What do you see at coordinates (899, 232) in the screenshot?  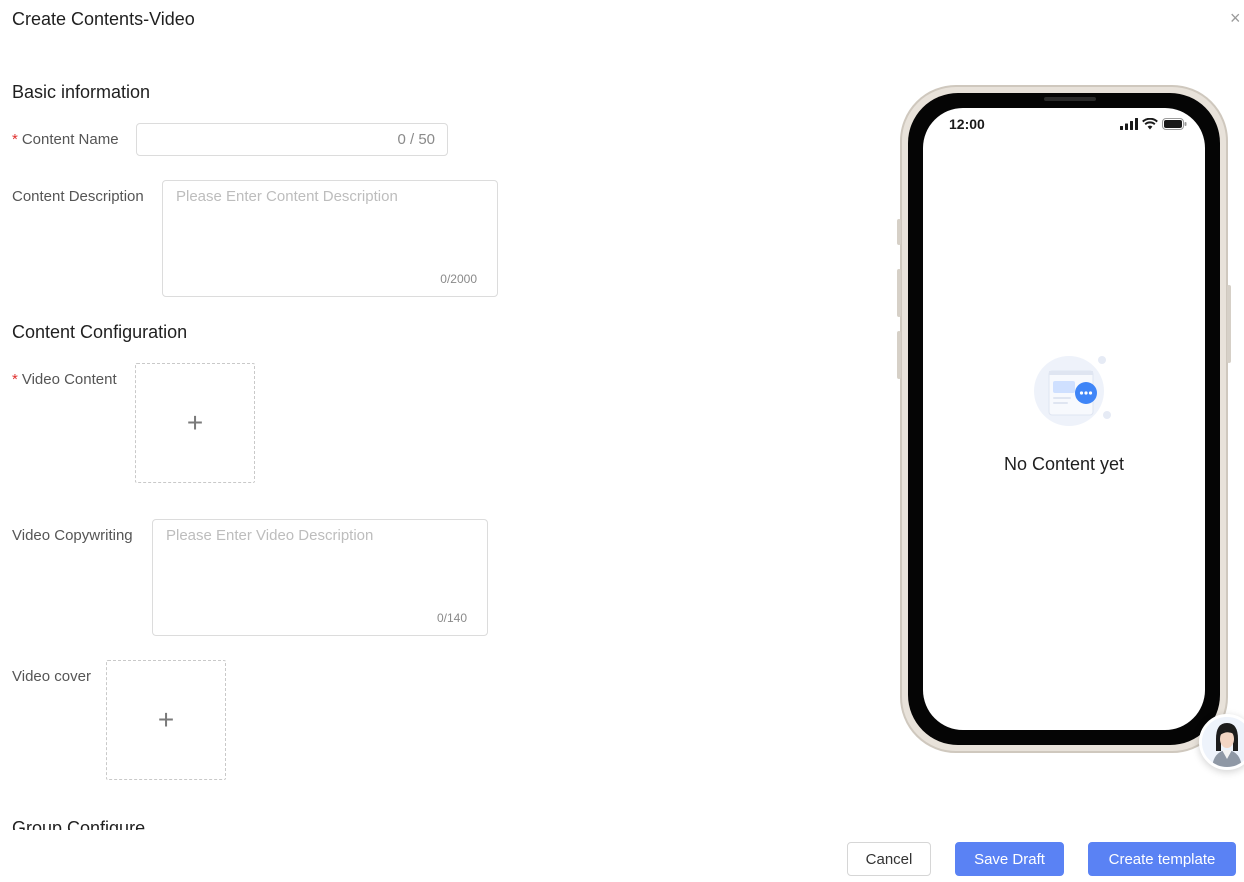 I see `phone-mute-button` at bounding box center [899, 232].